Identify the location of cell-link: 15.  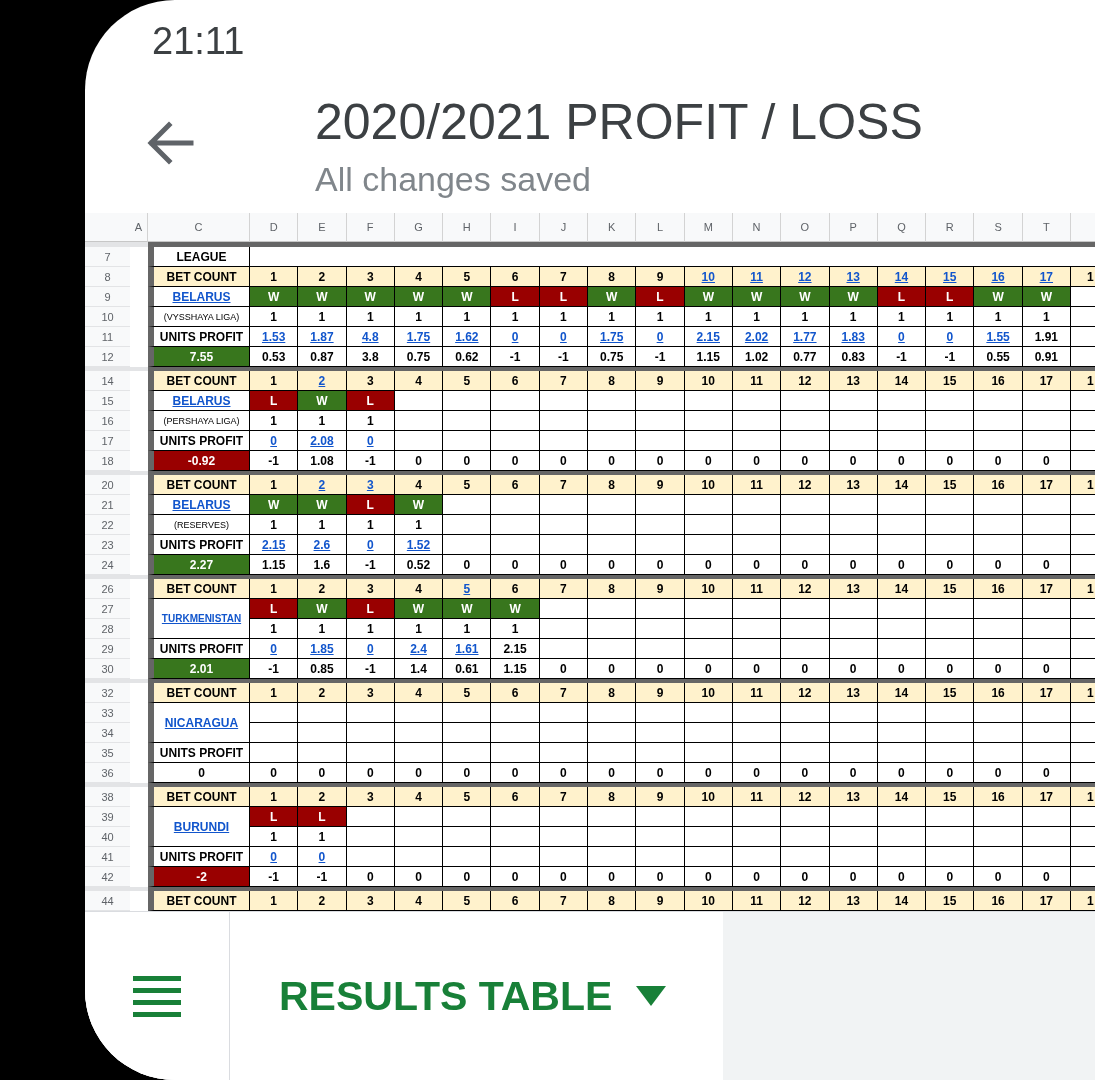
(950, 276).